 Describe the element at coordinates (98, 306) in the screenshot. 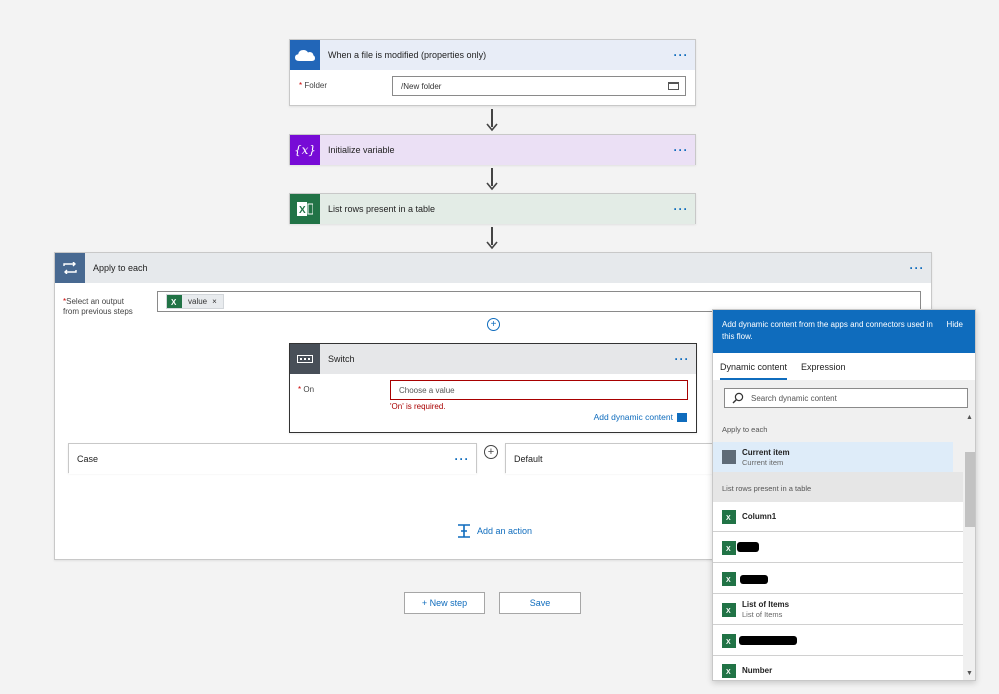

I see `select-output-label: *Select an output from previous steps` at that location.